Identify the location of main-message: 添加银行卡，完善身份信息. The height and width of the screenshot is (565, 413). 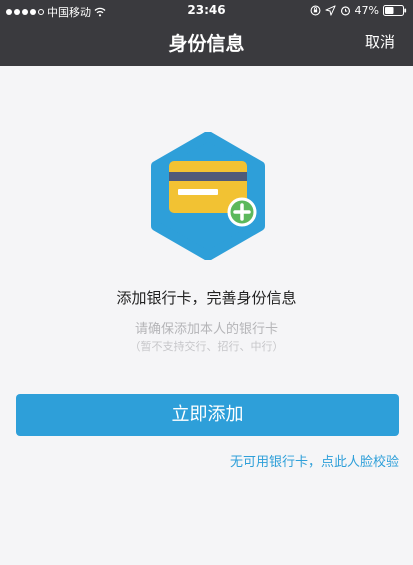
(206, 298).